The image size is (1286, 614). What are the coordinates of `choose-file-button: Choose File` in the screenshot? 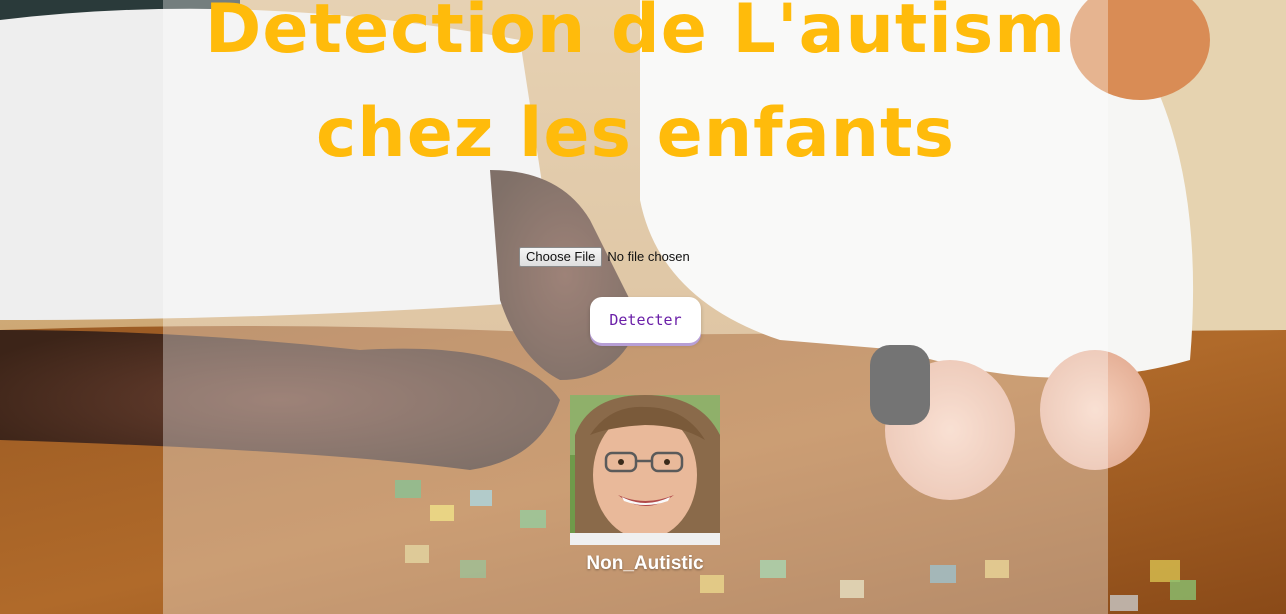 It's located at (561, 256).